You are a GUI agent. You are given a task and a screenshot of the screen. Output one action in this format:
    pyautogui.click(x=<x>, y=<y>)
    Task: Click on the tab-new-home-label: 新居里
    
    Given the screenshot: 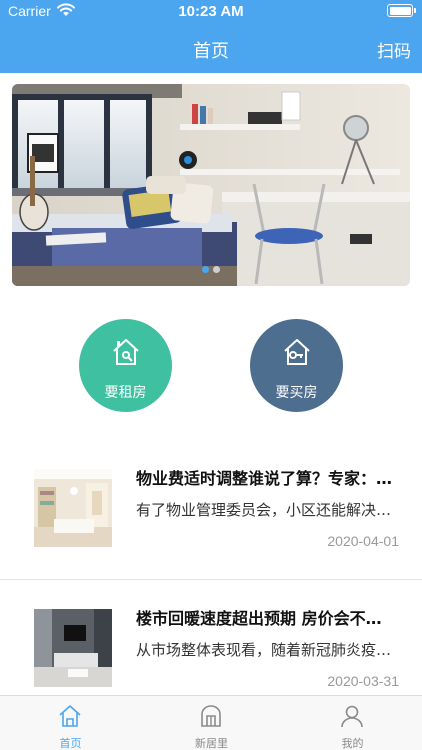 What is the action you would take?
    pyautogui.click(x=211, y=743)
    